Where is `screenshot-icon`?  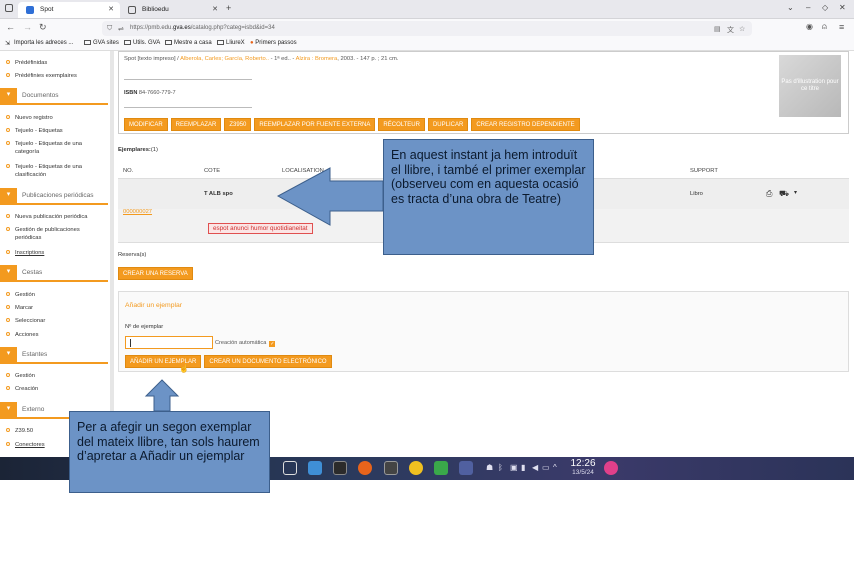 screenshot-icon is located at coordinates (466, 468).